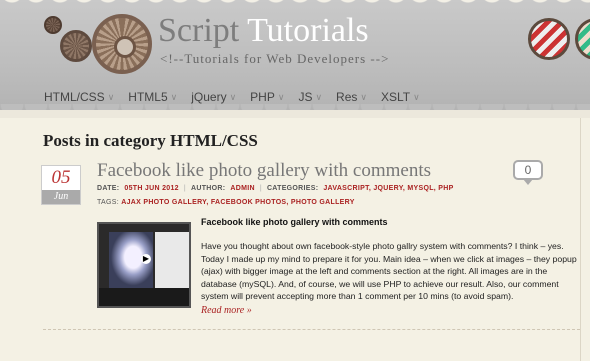 The height and width of the screenshot is (361, 590). What do you see at coordinates (549, 39) in the screenshot?
I see `red-badge-icon` at bounding box center [549, 39].